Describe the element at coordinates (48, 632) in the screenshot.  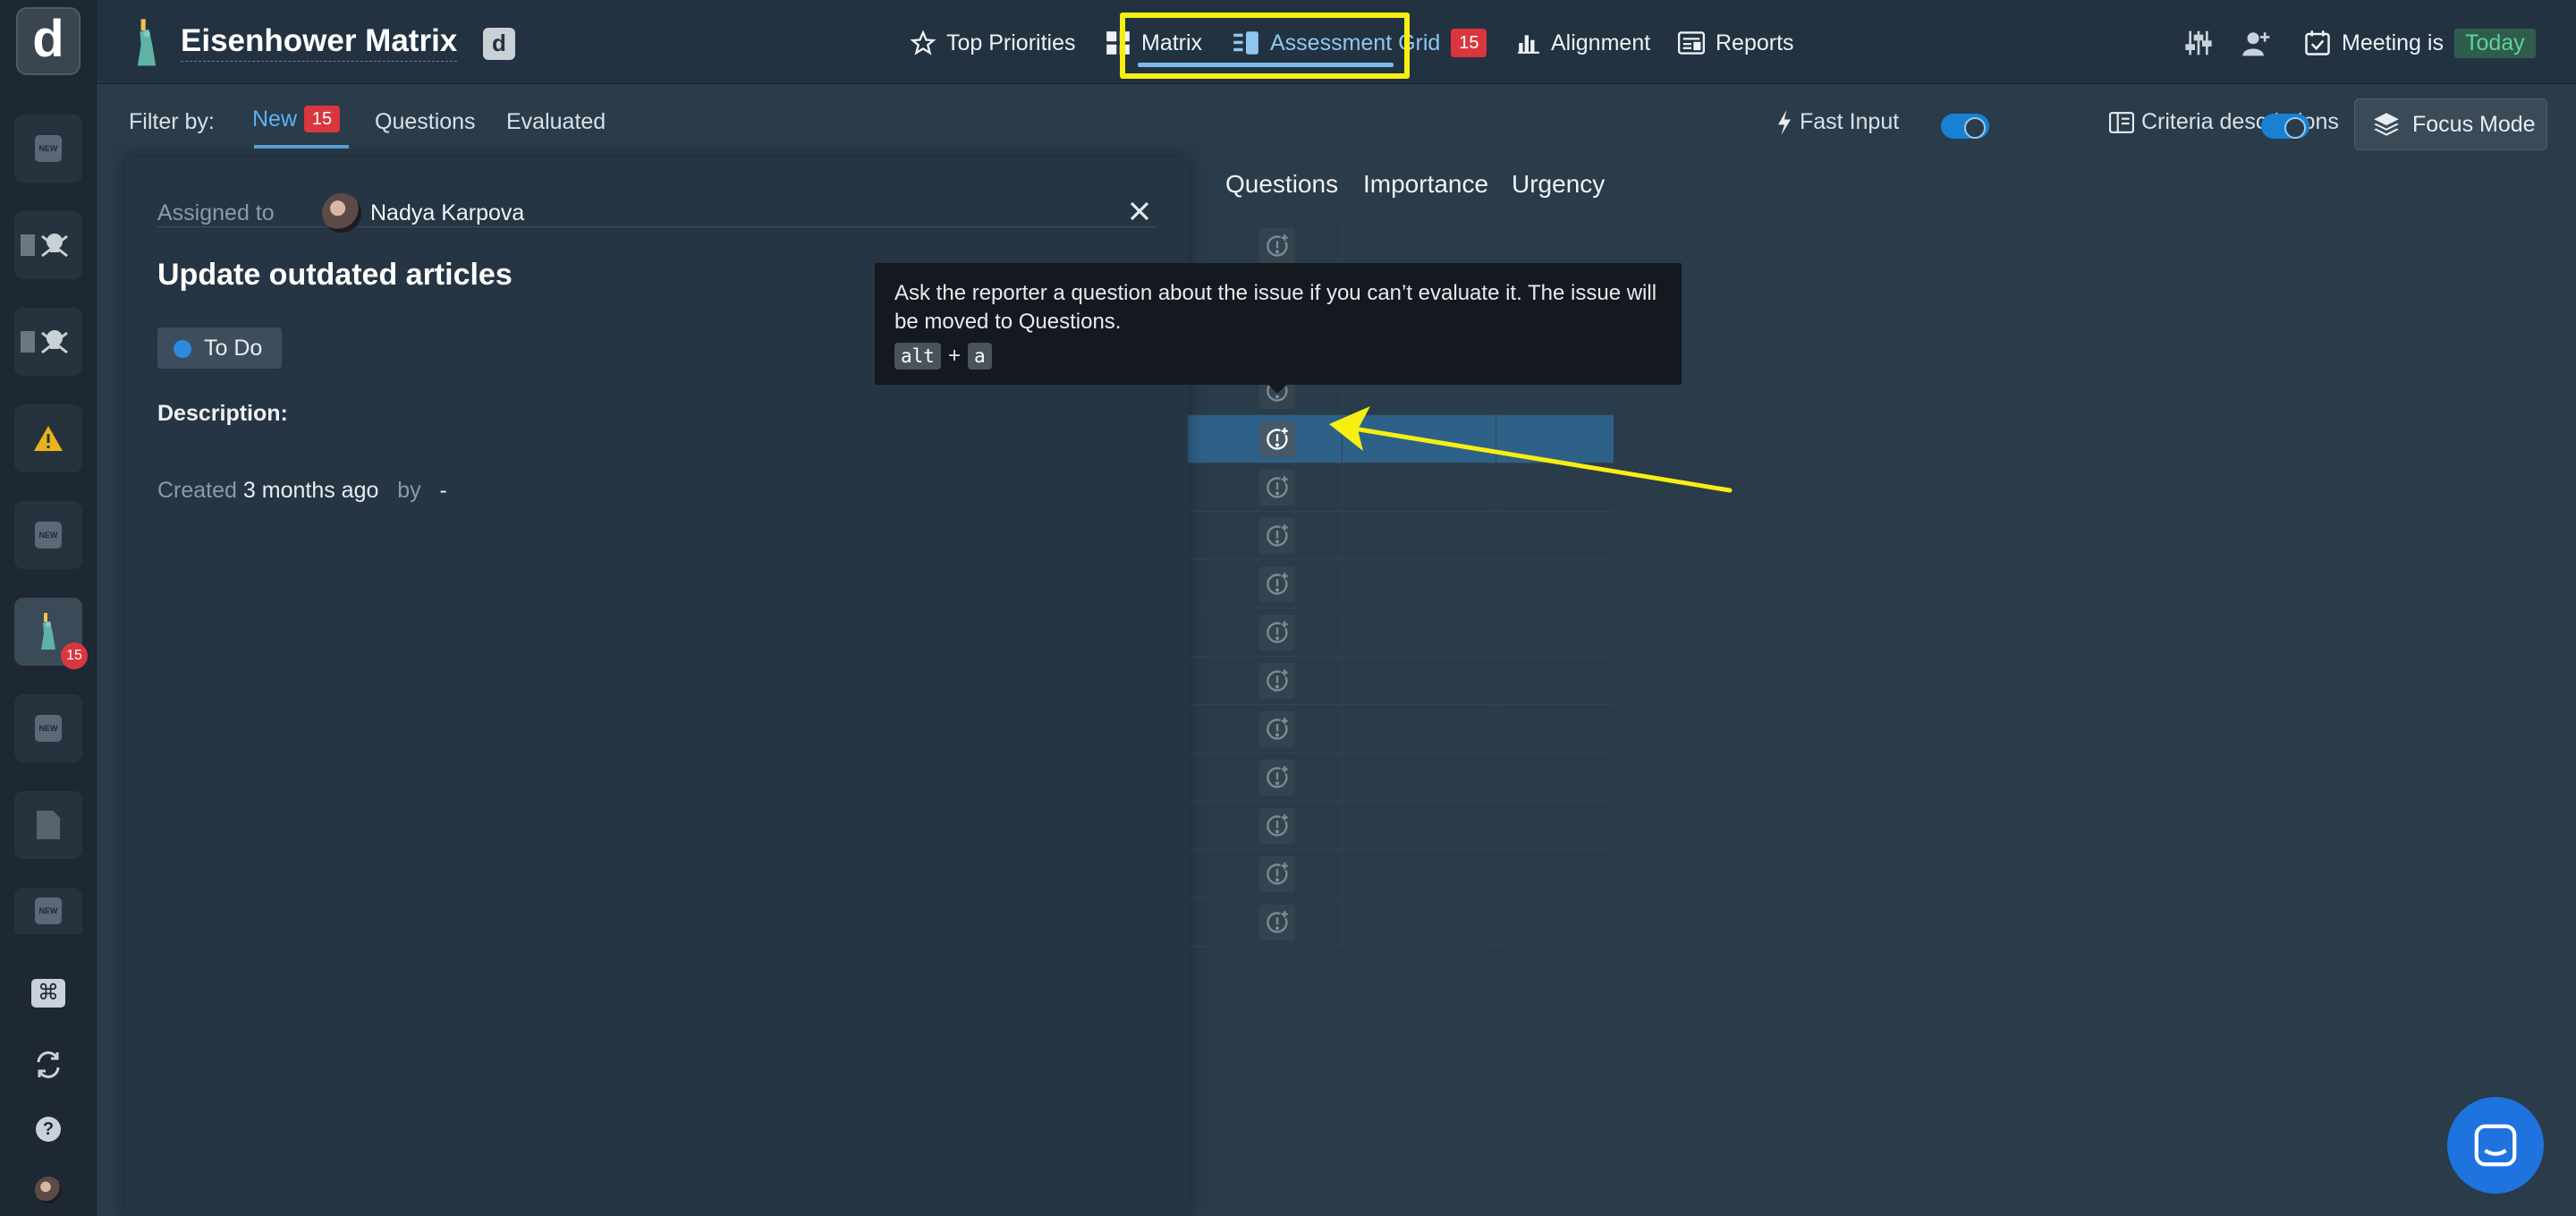
I see `liberty-statue-icon` at that location.